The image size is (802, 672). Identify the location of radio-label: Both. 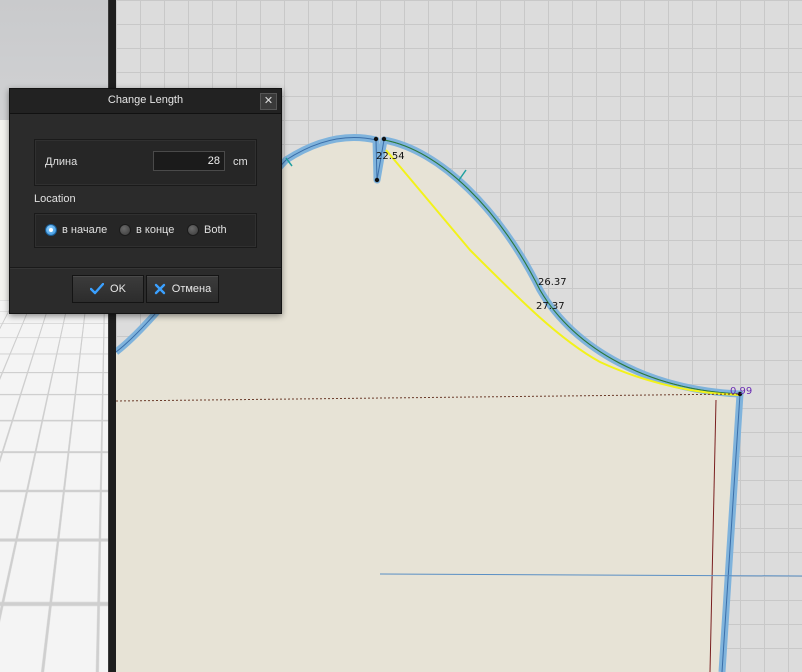
(215, 230).